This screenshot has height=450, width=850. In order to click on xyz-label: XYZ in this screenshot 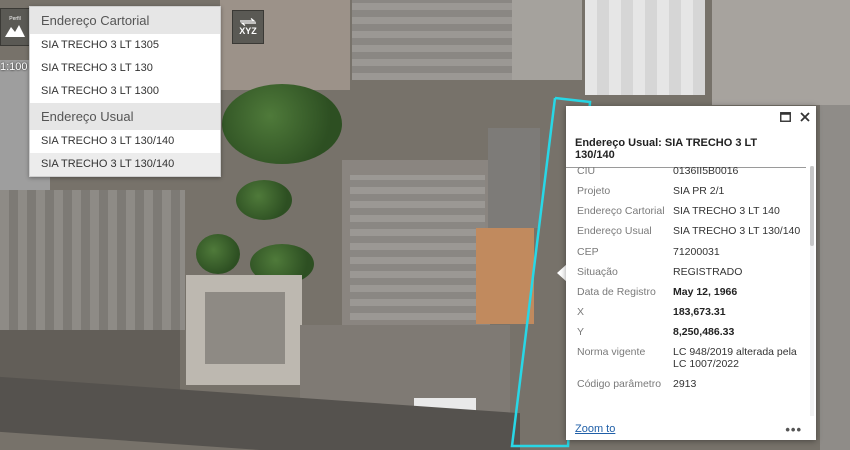, I will do `click(248, 31)`.